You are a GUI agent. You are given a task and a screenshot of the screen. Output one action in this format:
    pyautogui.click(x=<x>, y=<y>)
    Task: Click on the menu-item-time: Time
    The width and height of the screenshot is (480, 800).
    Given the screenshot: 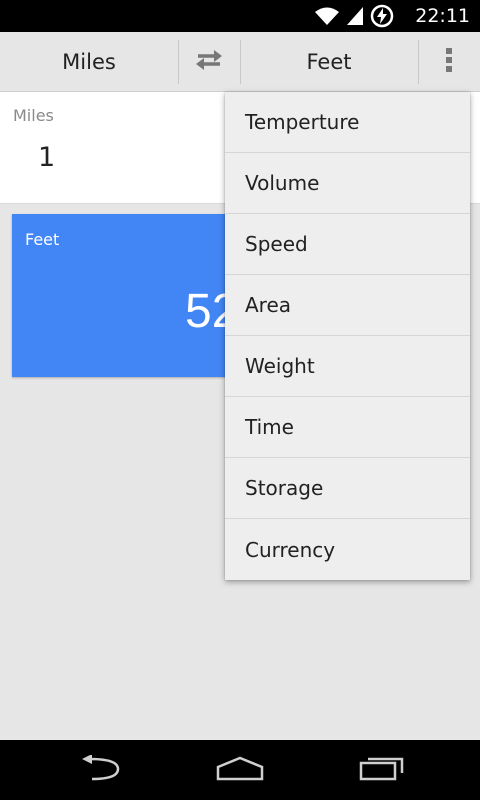 What is the action you would take?
    pyautogui.click(x=347, y=427)
    